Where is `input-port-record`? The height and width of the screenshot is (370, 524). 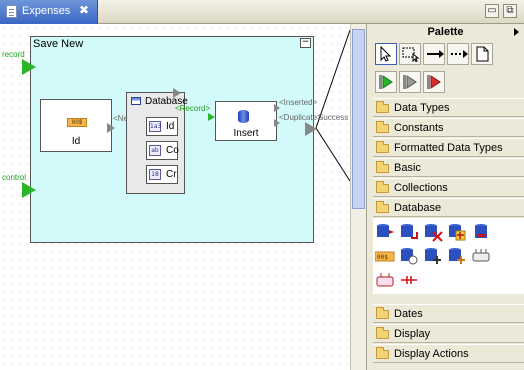
input-port-record is located at coordinates (29, 67).